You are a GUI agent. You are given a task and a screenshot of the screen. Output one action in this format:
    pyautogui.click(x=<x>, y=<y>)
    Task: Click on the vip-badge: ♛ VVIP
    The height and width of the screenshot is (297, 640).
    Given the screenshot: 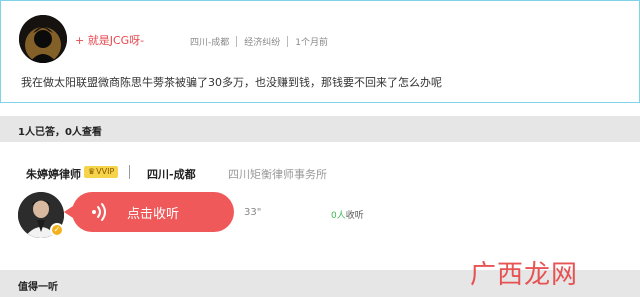 What is the action you would take?
    pyautogui.click(x=101, y=172)
    